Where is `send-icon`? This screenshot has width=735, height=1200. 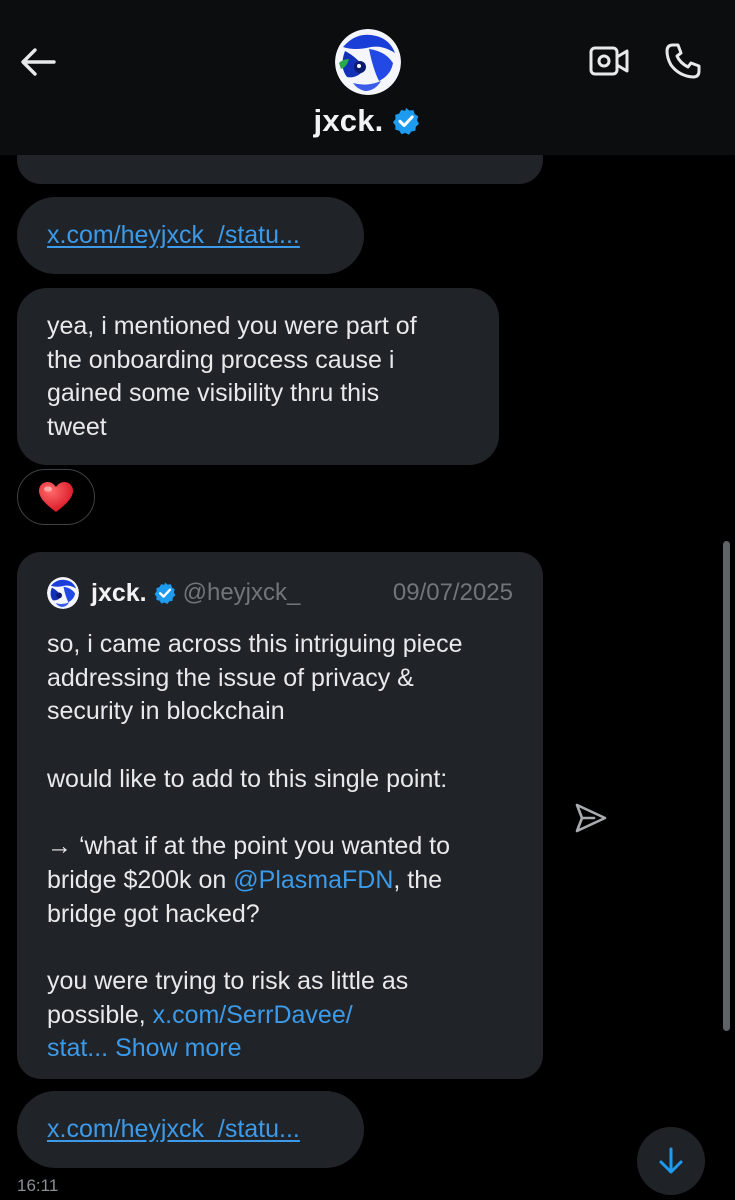
send-icon is located at coordinates (591, 818).